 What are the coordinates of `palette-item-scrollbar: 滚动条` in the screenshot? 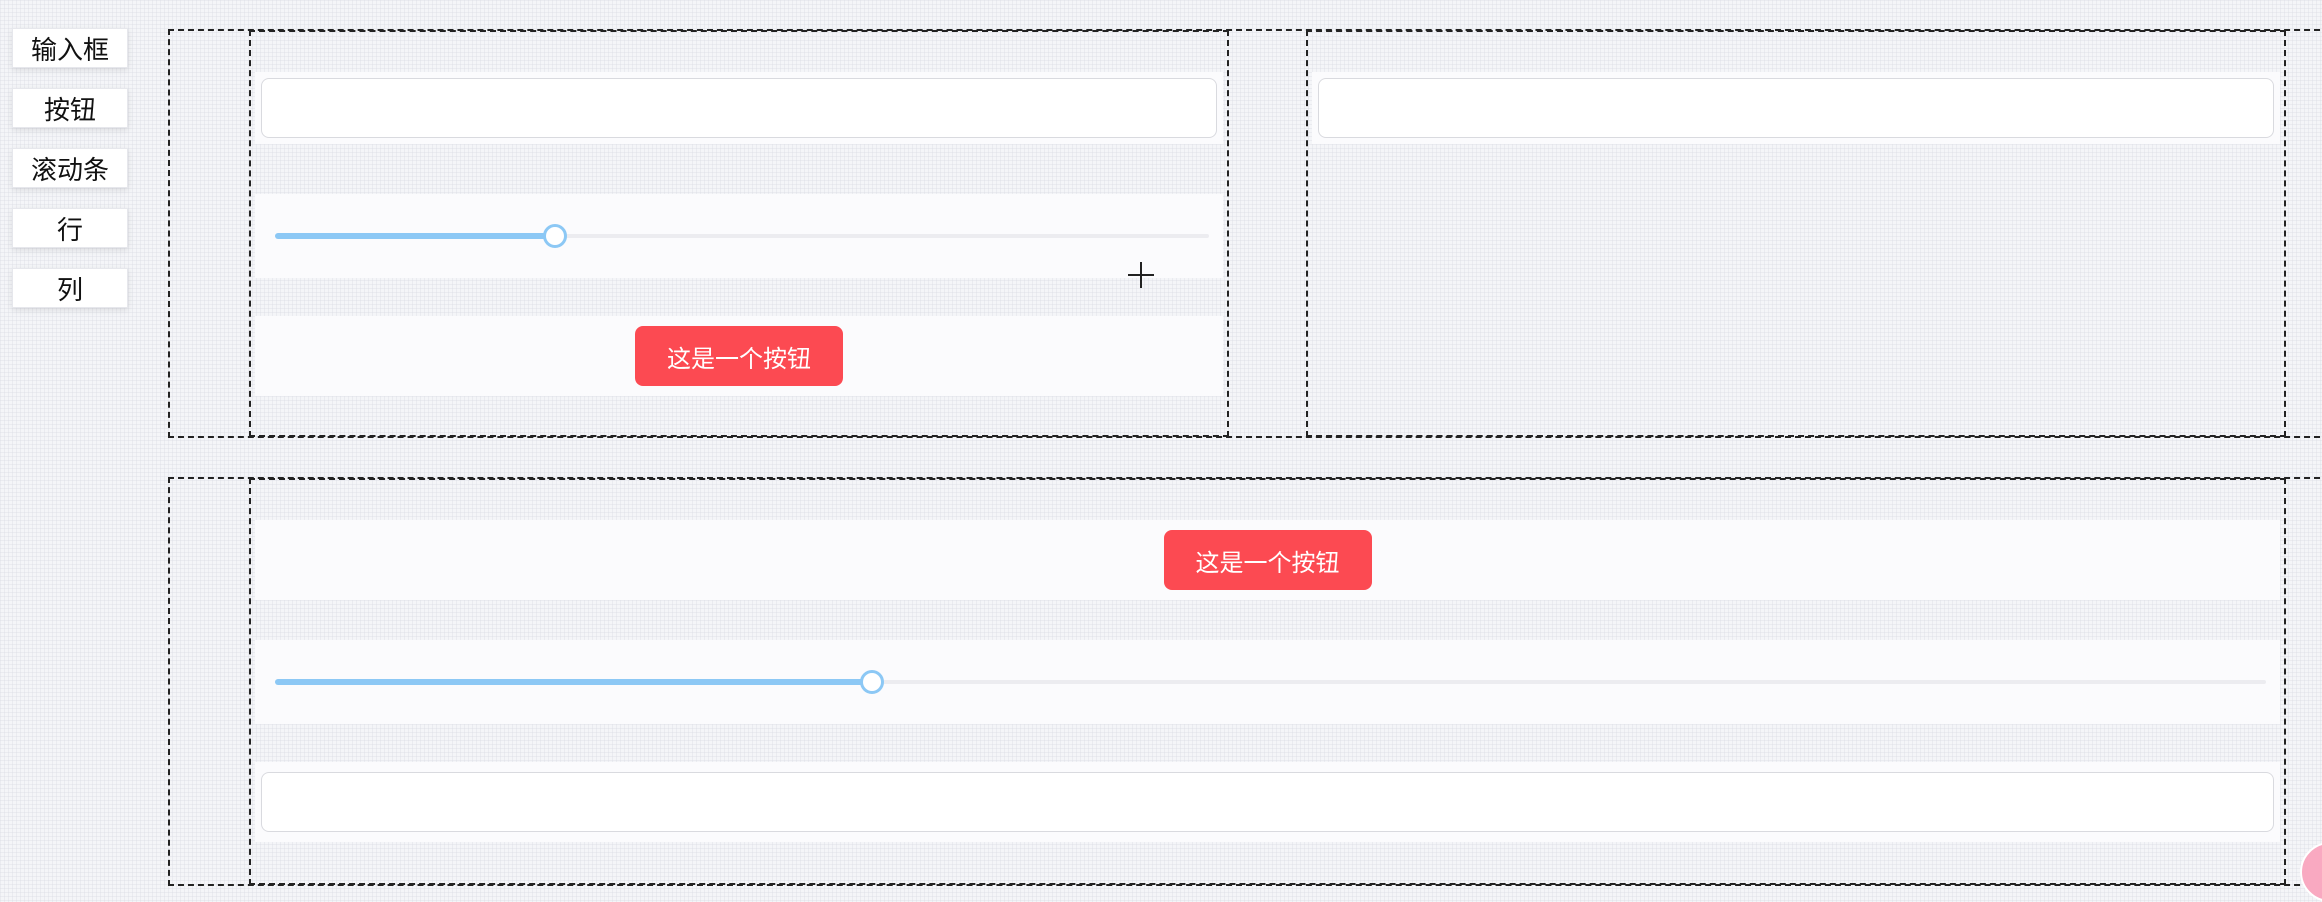 It's located at (70, 168).